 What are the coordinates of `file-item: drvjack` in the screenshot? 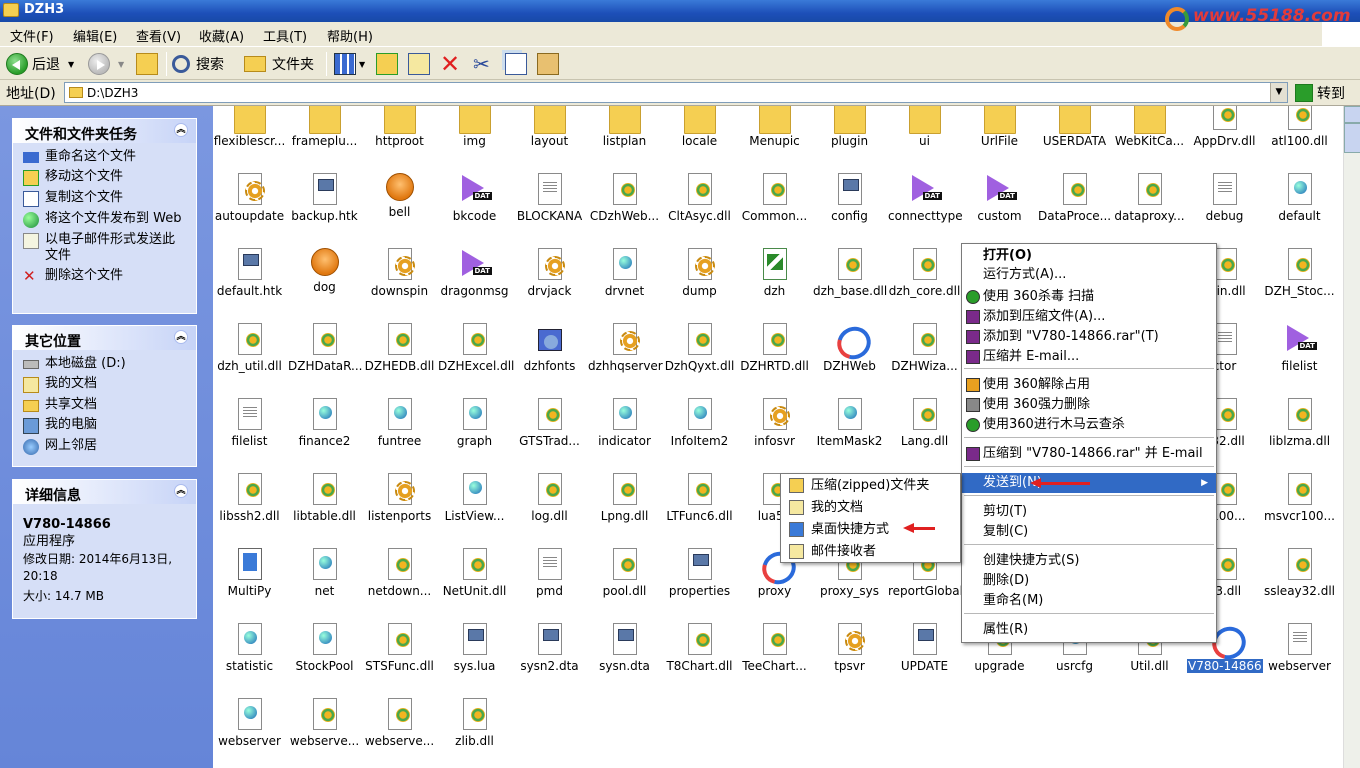 It's located at (549, 273).